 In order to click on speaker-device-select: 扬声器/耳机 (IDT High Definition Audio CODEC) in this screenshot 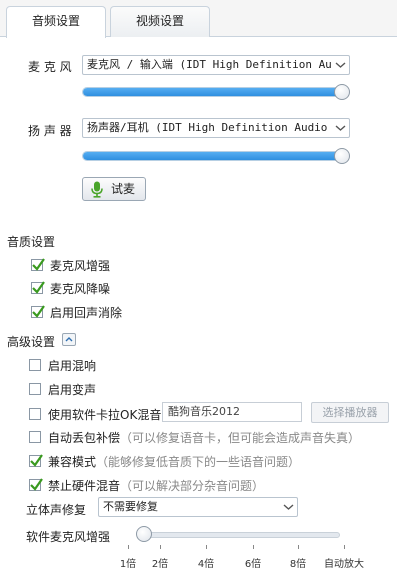, I will do `click(216, 128)`.